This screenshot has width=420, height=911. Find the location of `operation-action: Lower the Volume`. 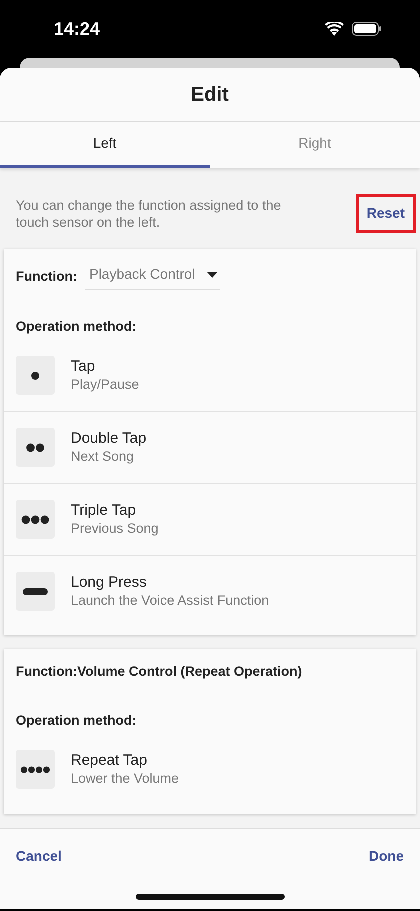

operation-action: Lower the Volume is located at coordinates (125, 778).